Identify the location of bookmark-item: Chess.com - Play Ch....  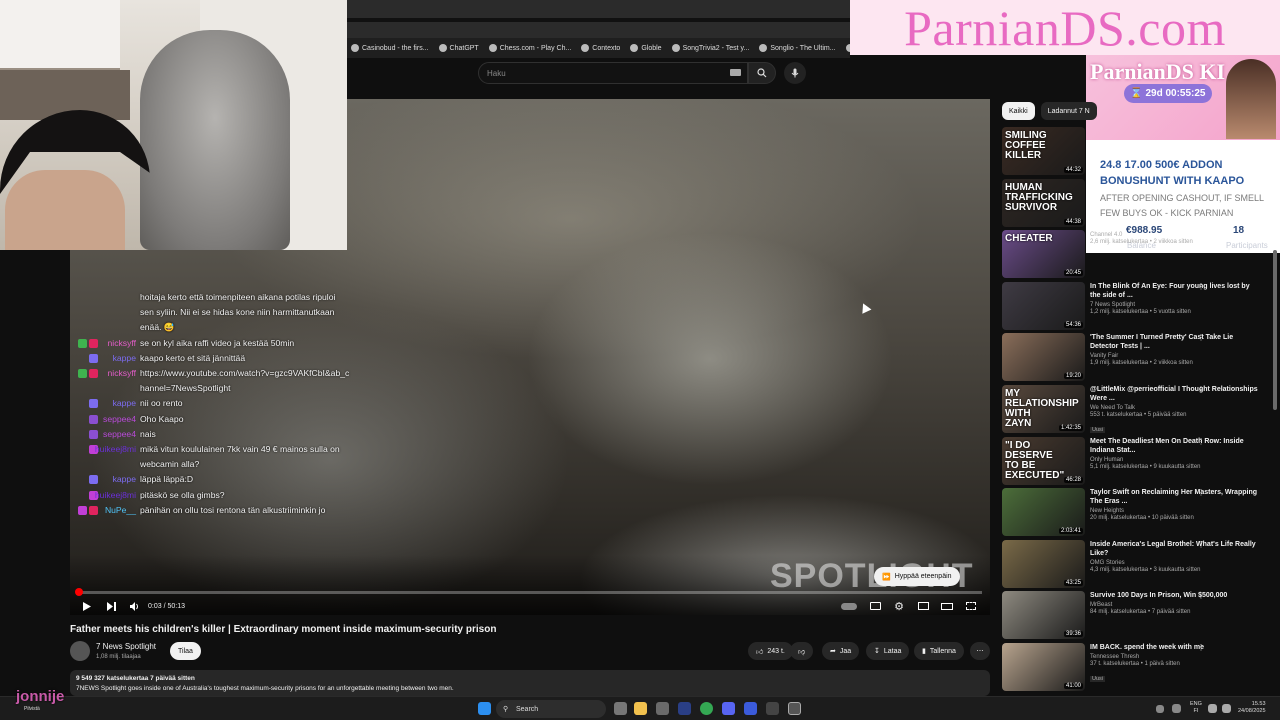
(529, 48).